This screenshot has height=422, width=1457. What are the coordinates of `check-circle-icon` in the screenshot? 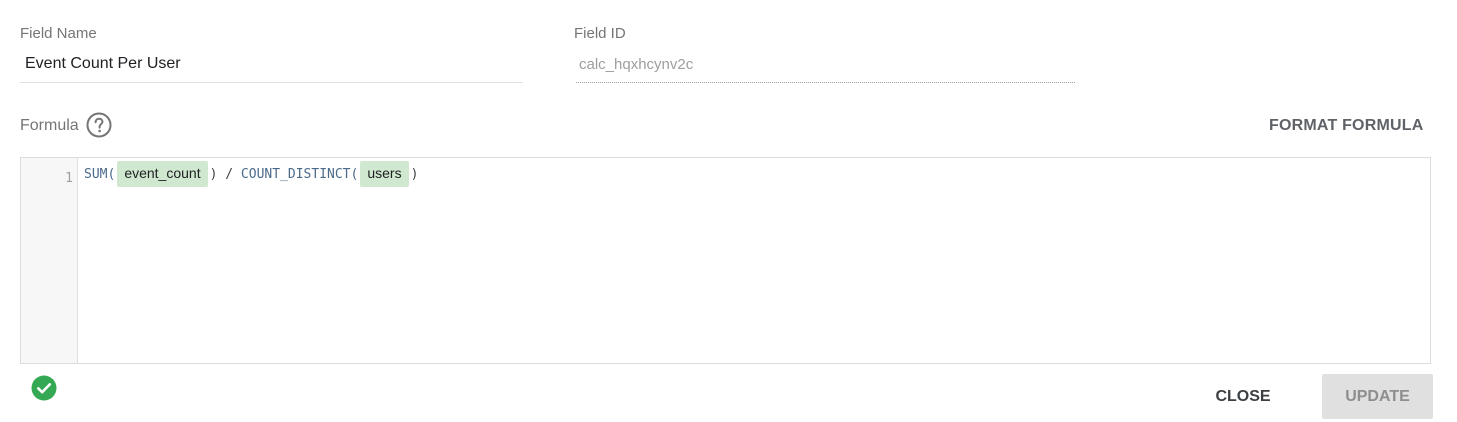 It's located at (44, 388).